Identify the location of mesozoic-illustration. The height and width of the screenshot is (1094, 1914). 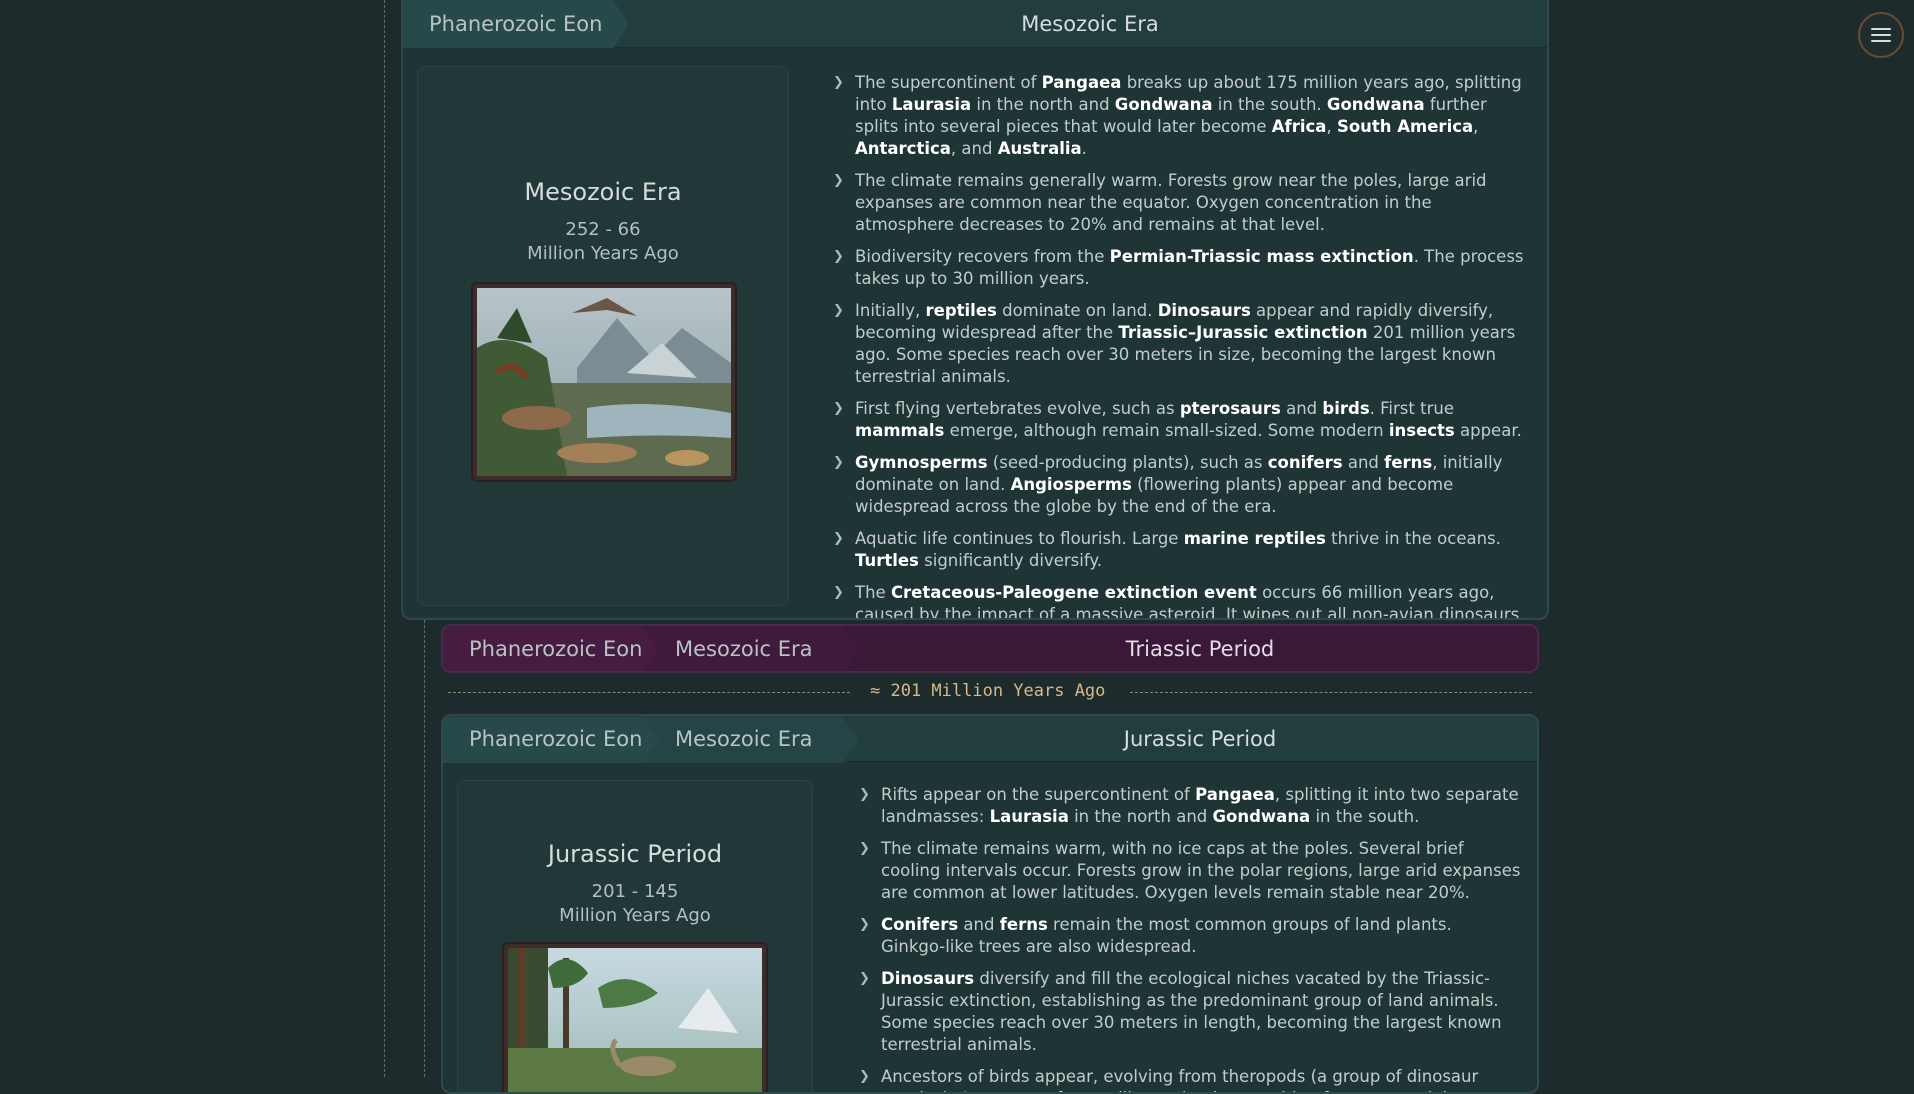
(604, 382).